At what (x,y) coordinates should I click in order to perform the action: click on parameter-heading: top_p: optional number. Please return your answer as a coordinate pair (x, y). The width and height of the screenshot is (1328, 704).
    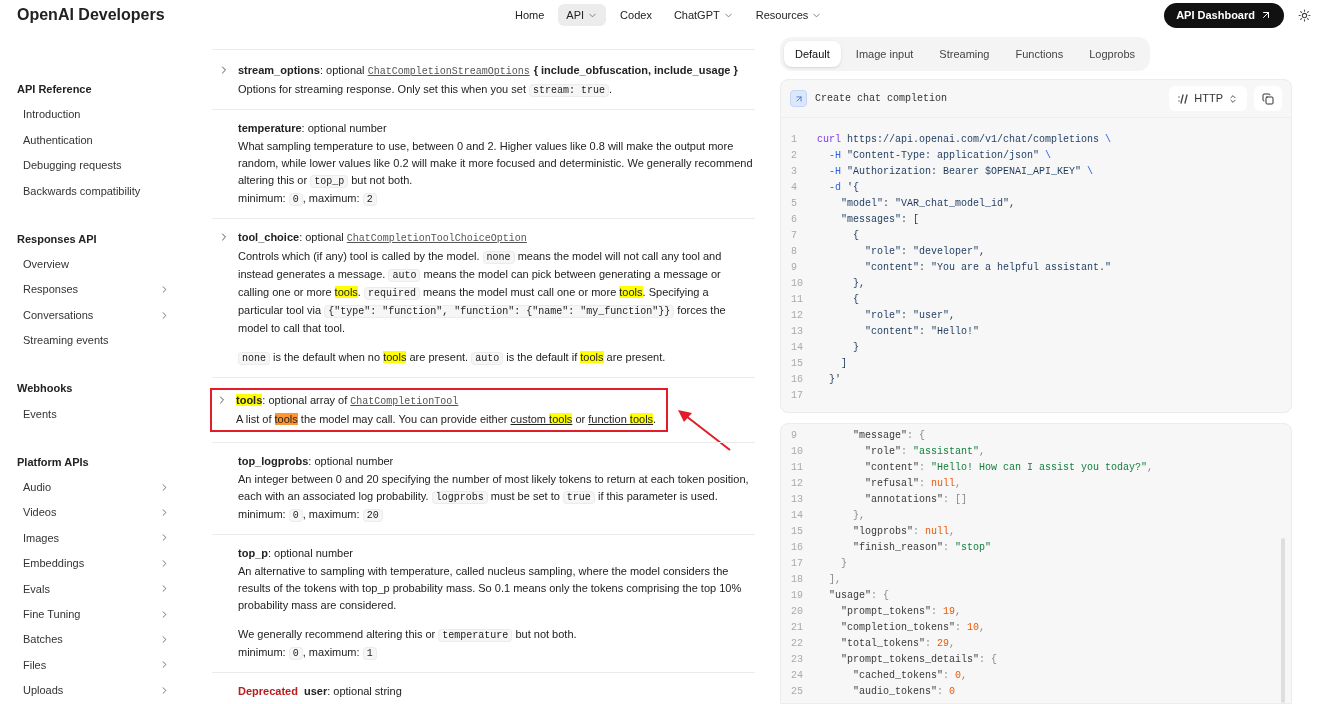
    Looking at the image, I should click on (296, 553).